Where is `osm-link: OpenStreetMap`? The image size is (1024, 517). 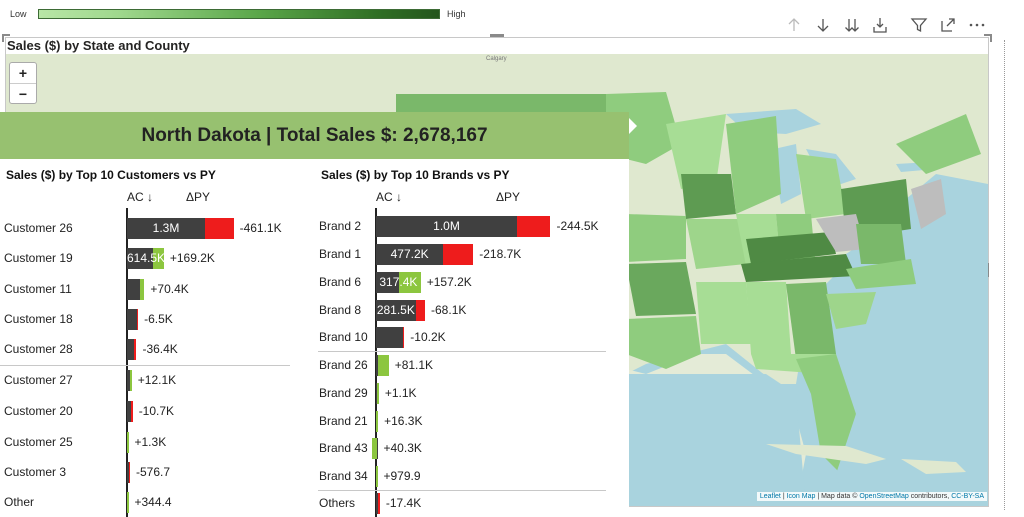
osm-link: OpenStreetMap is located at coordinates (883, 496).